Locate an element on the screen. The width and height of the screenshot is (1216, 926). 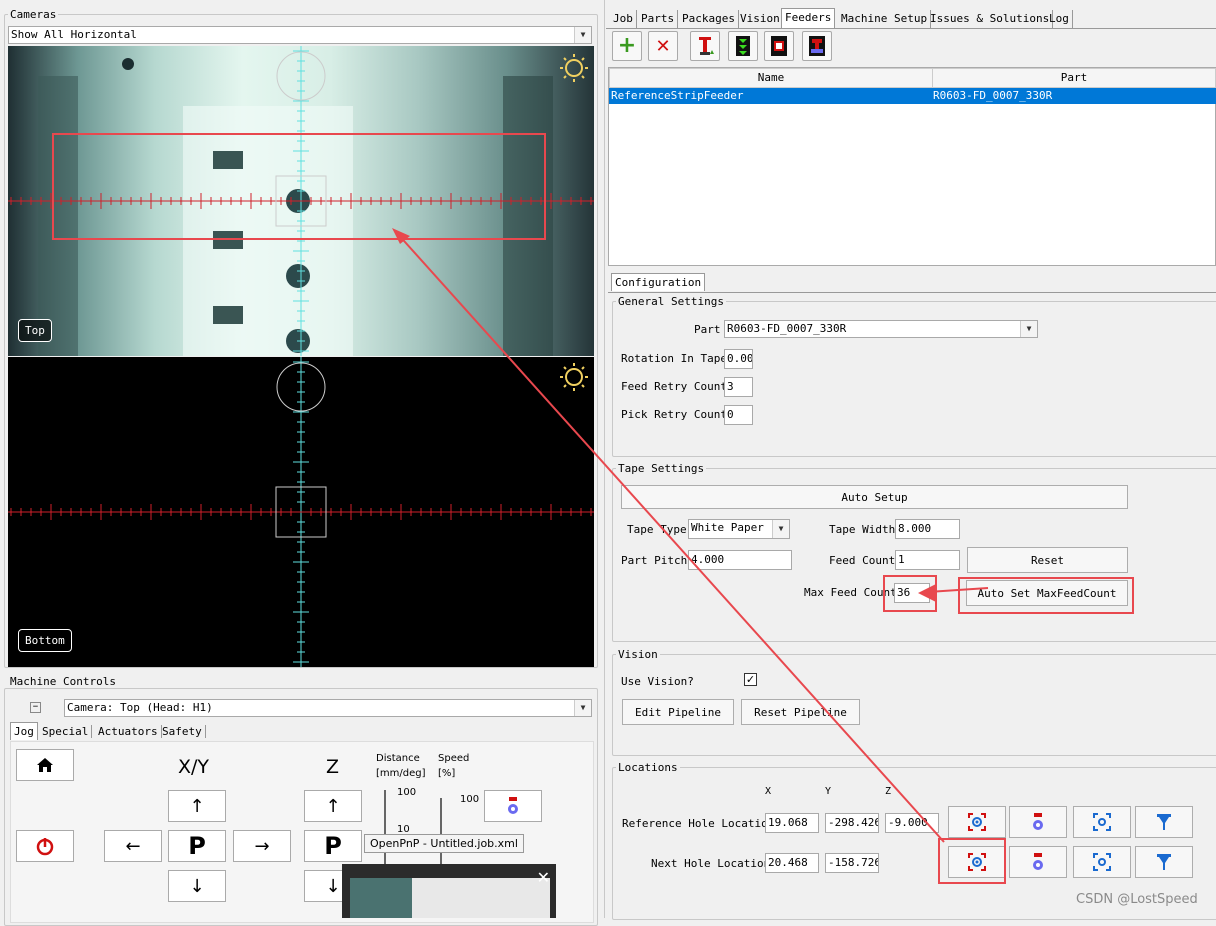
tab-issues-solutions: Issues & Solutions is located at coordinates (990, 19).